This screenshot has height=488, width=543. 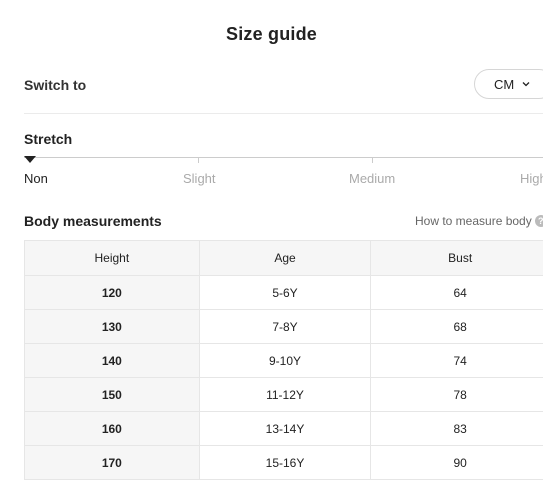 What do you see at coordinates (504, 84) in the screenshot?
I see `unit-dropdown-value: CM` at bounding box center [504, 84].